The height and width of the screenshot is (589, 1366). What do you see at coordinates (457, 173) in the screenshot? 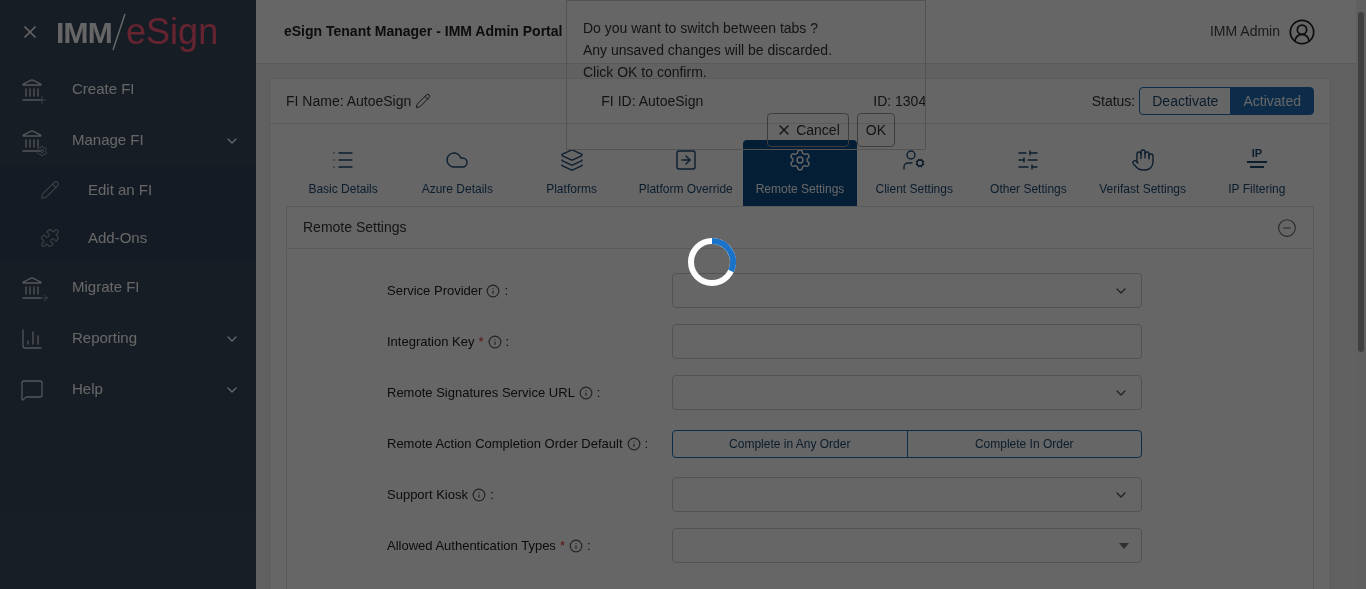
I see `tab: Azure Details` at bounding box center [457, 173].